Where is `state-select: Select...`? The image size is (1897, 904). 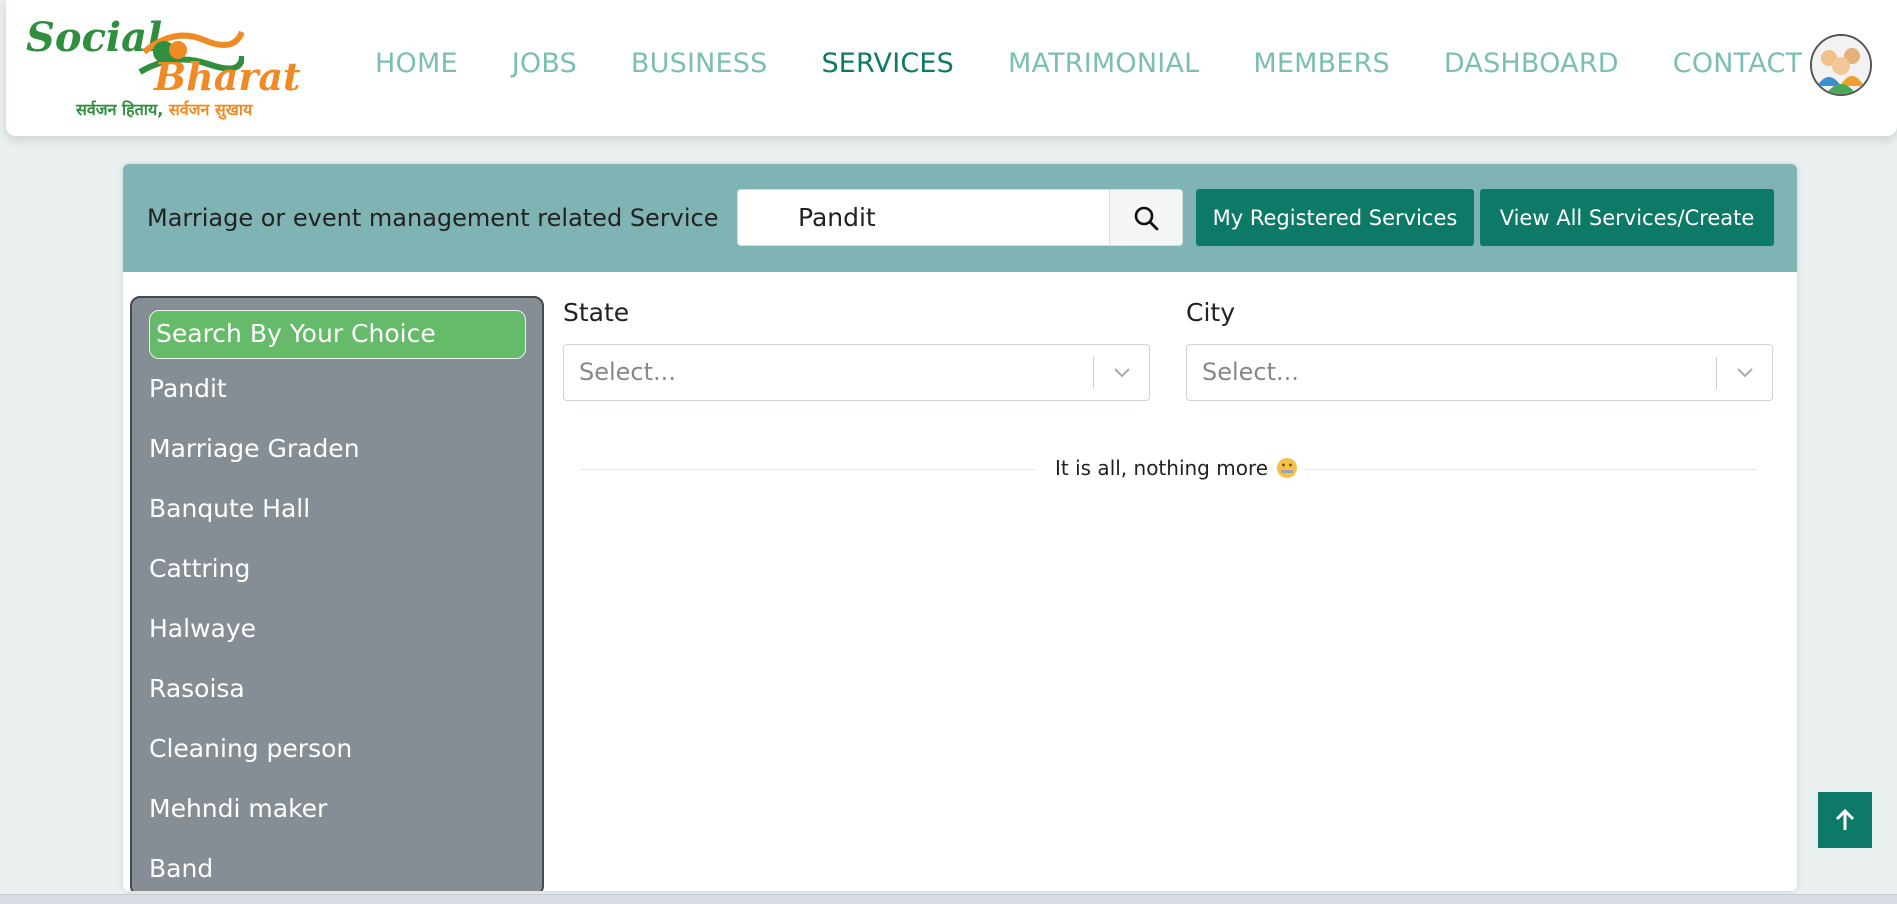
state-select: Select... is located at coordinates (856, 372).